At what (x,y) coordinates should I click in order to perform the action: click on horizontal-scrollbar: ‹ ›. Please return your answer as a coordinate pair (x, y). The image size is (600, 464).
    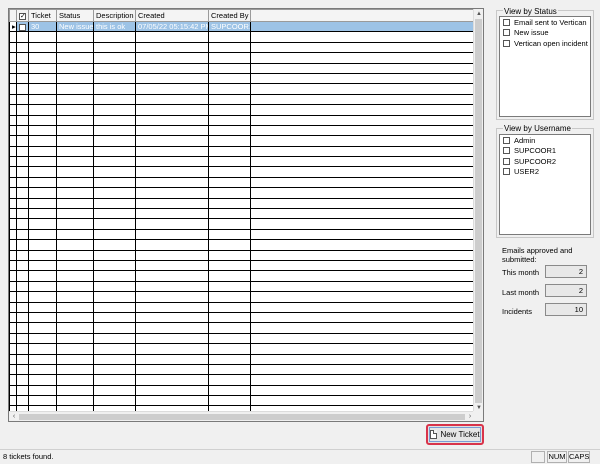
    Looking at the image, I should click on (242, 416).